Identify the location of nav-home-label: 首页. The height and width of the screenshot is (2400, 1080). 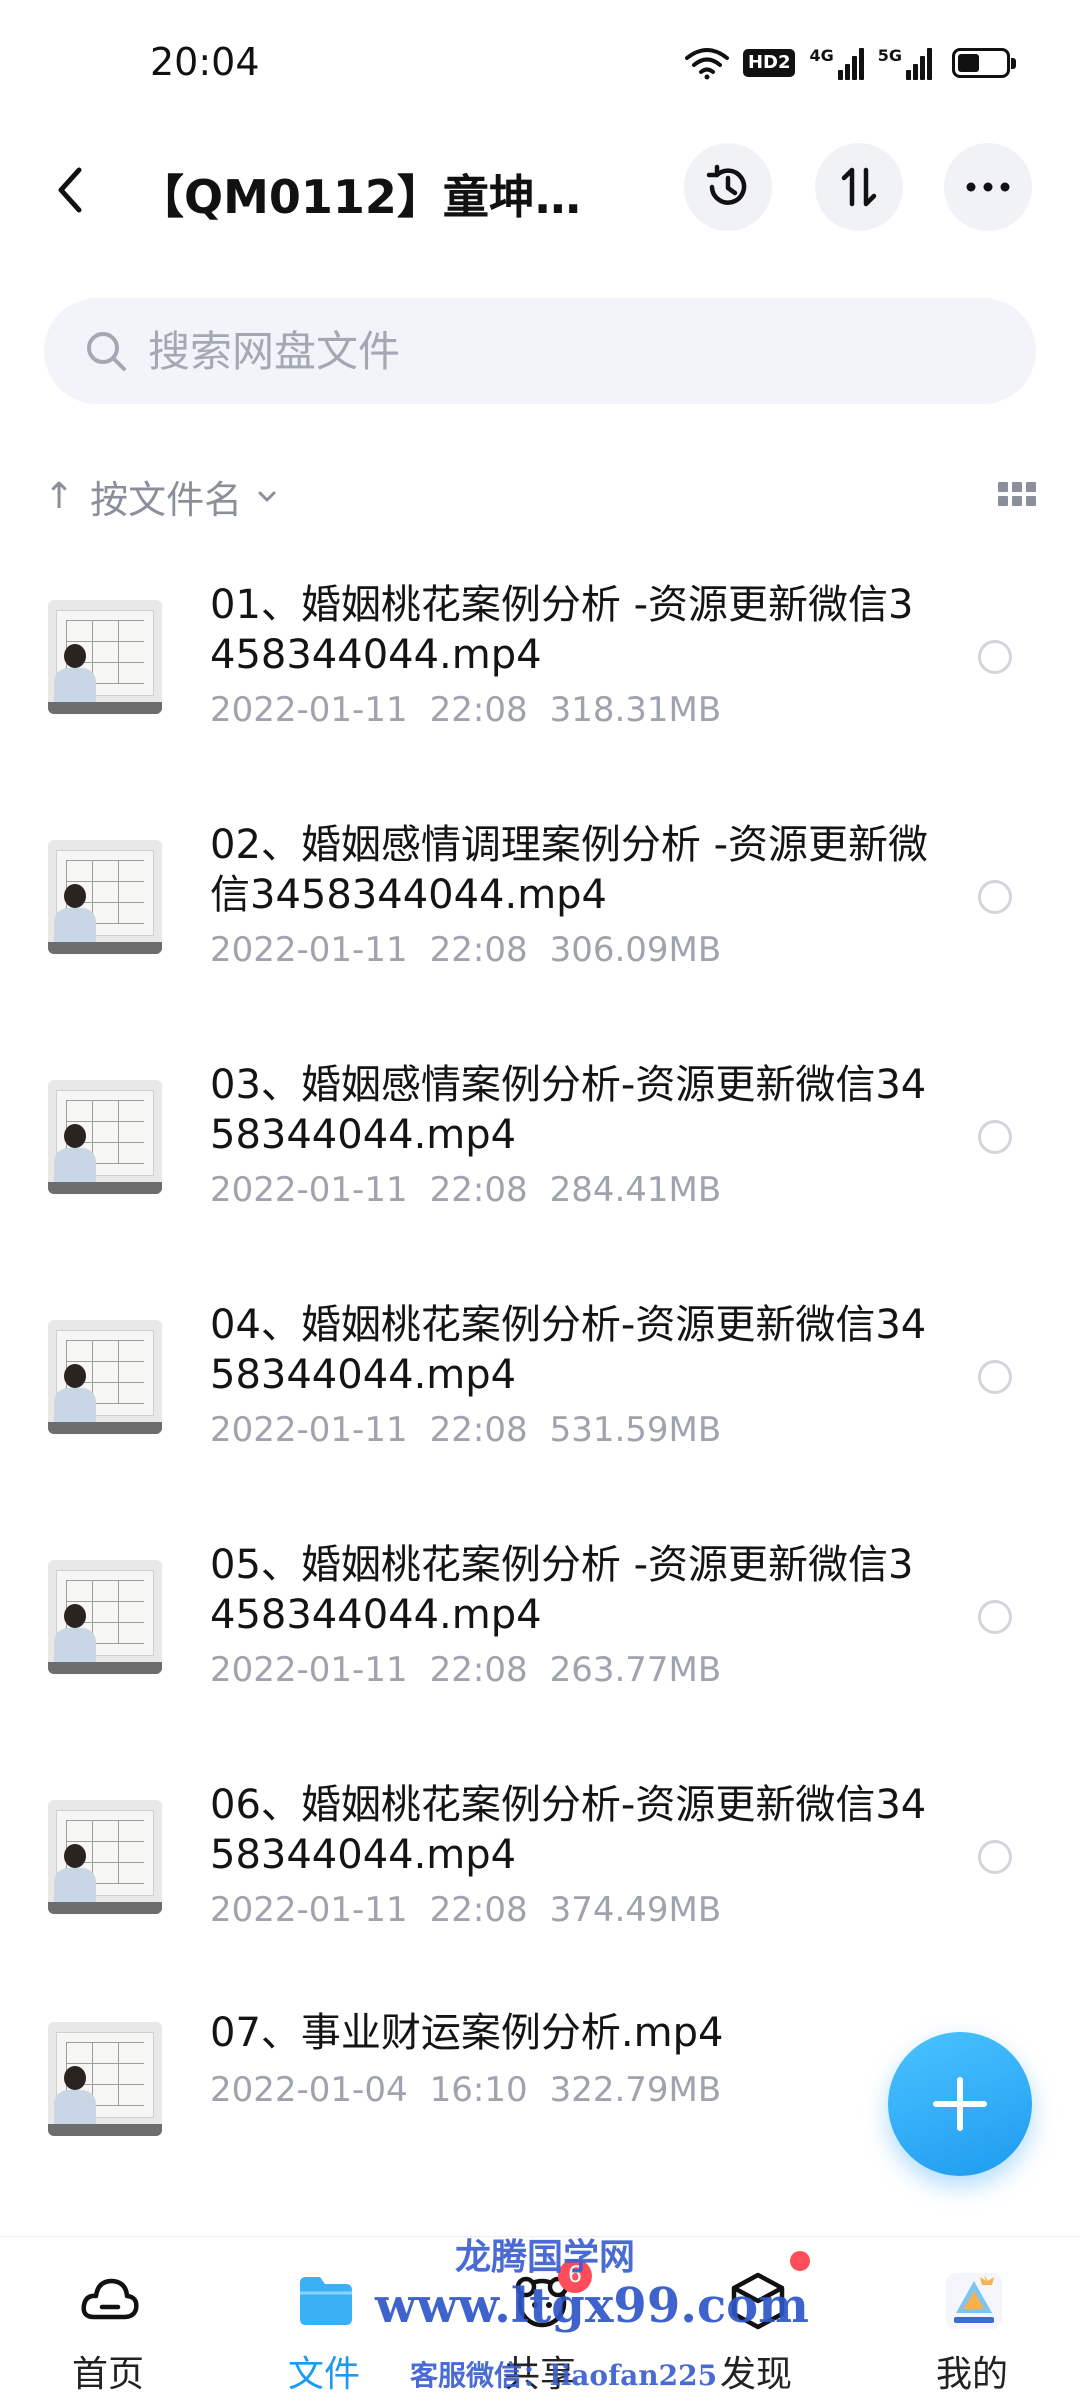
(107, 2374).